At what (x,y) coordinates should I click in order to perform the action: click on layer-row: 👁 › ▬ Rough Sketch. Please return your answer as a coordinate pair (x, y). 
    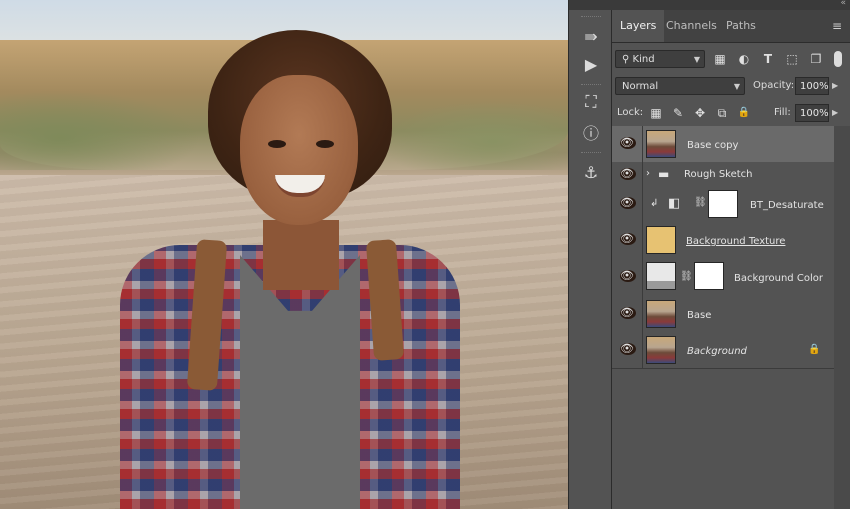
    Looking at the image, I should click on (723, 174).